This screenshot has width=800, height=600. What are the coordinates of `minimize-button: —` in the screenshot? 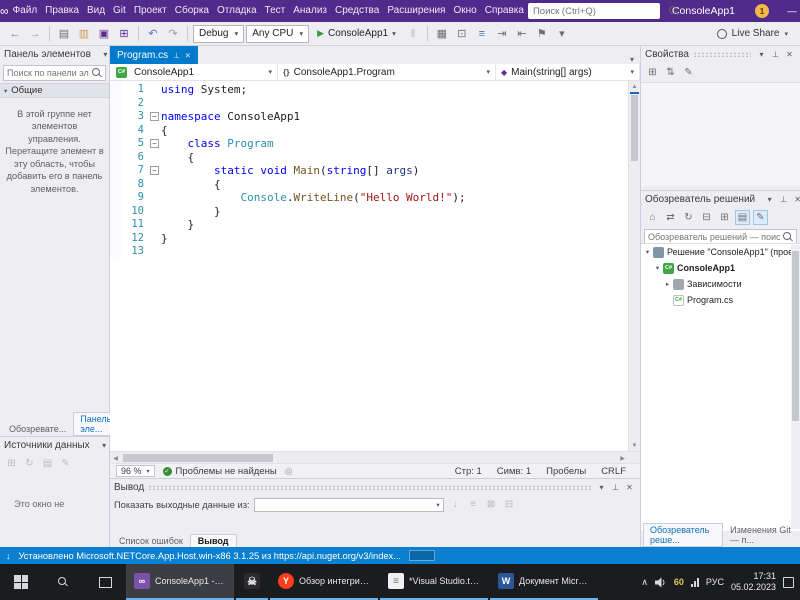 It's located at (788, 11).